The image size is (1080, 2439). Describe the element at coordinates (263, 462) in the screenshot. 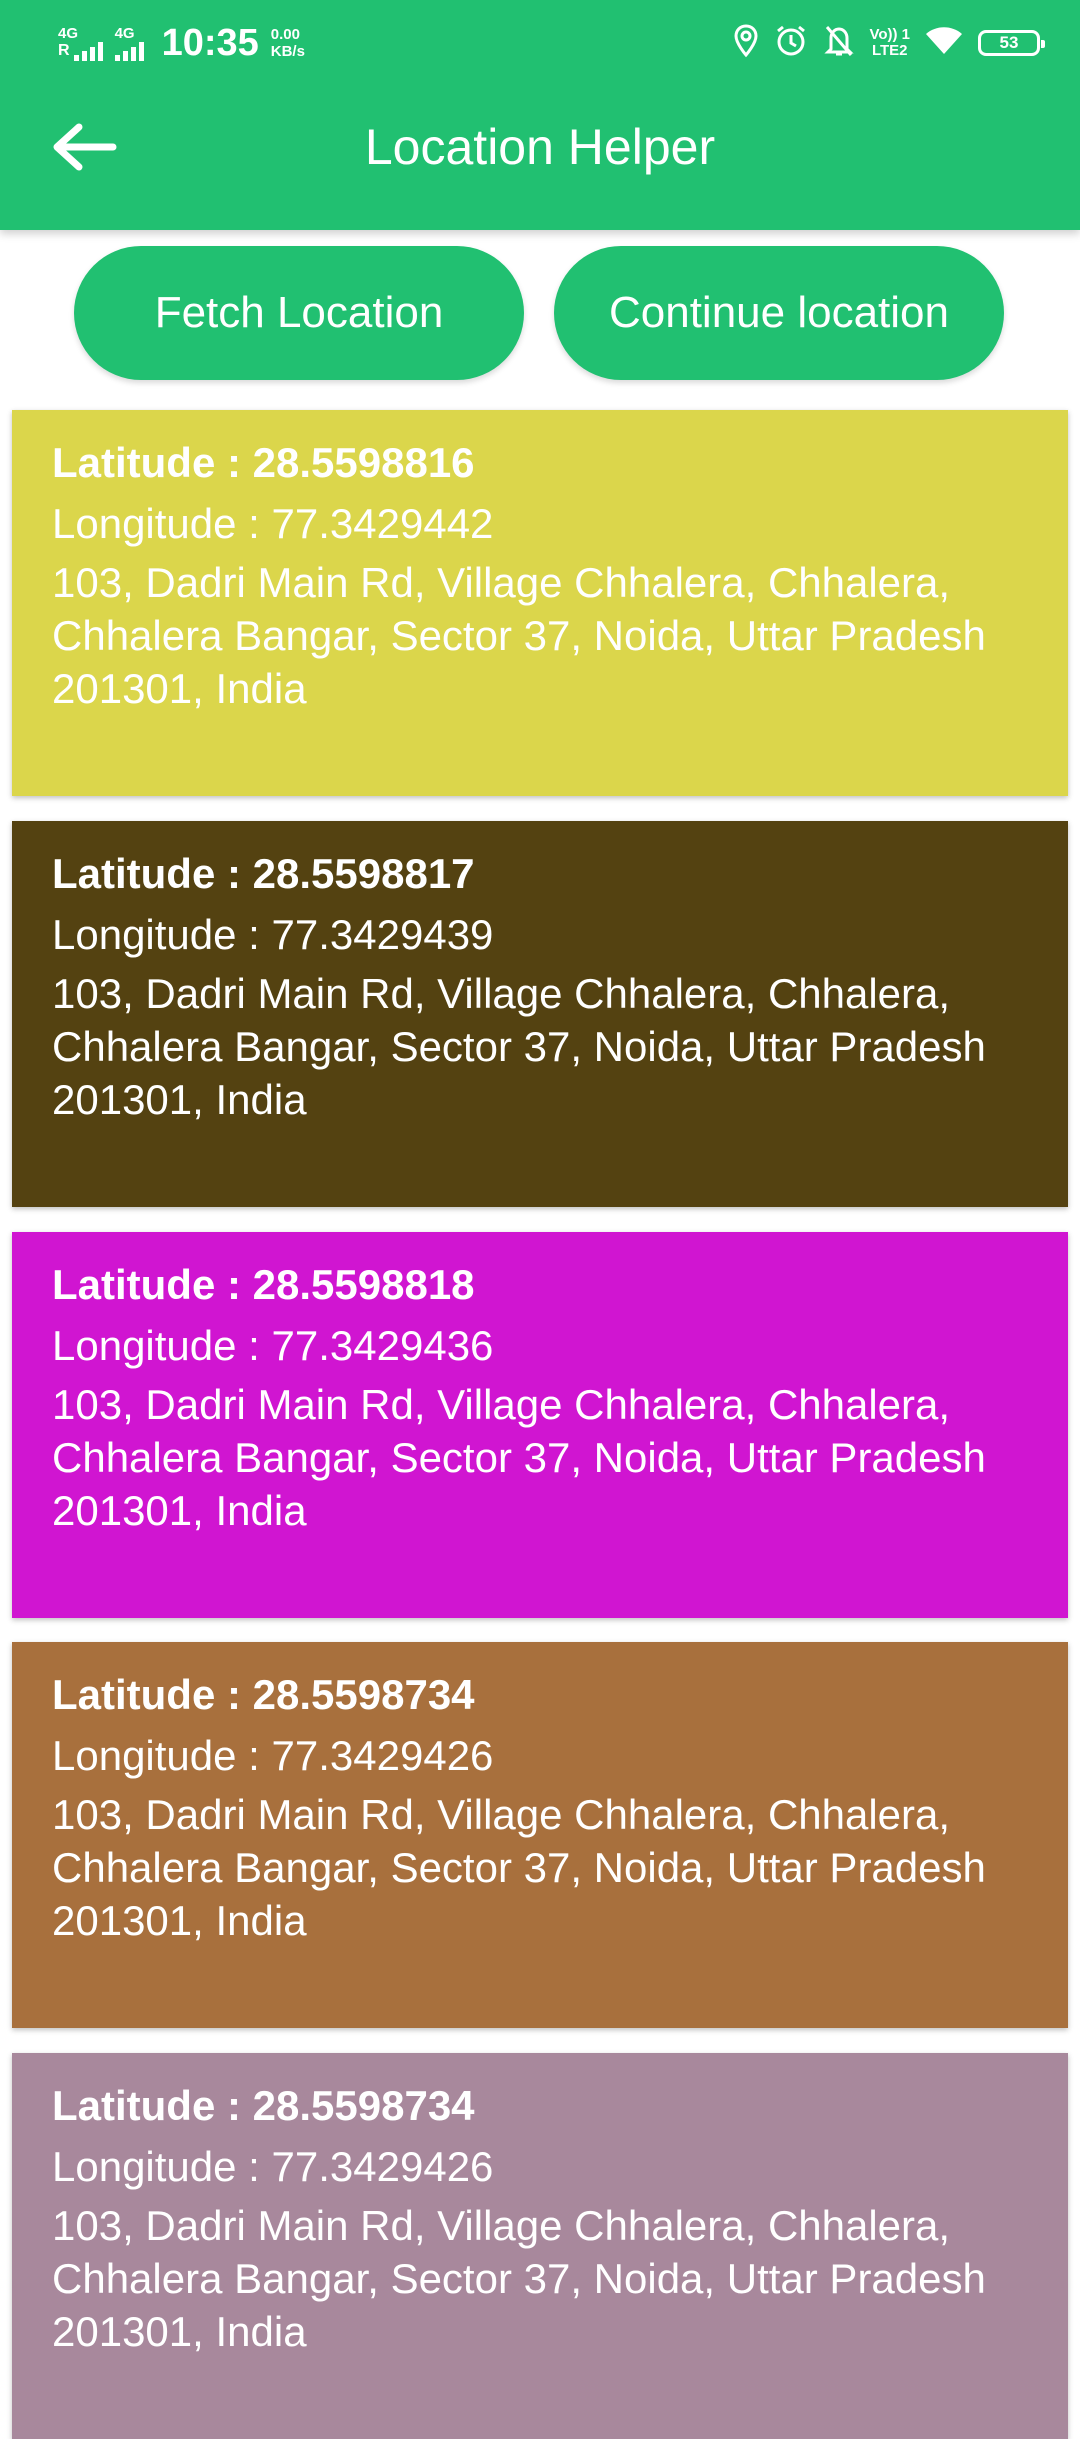

I see `latitude-text: Latitude : 28.5598816` at that location.